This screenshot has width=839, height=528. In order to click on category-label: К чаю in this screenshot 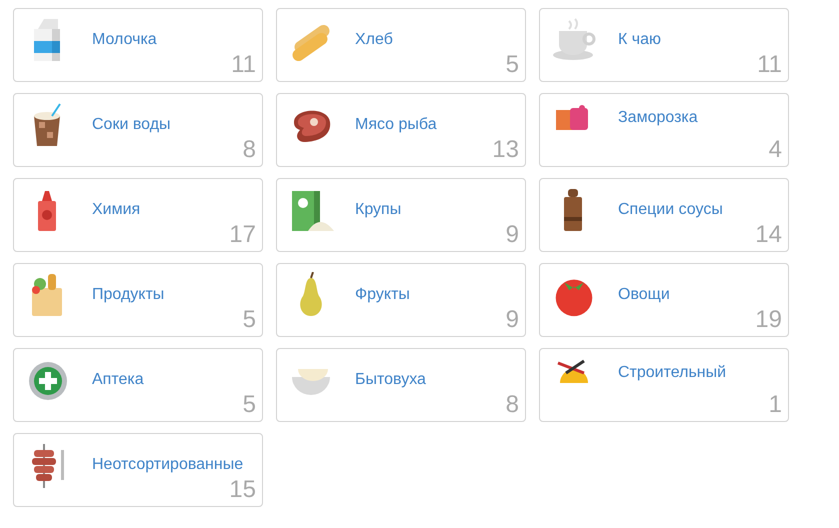, I will do `click(639, 40)`.